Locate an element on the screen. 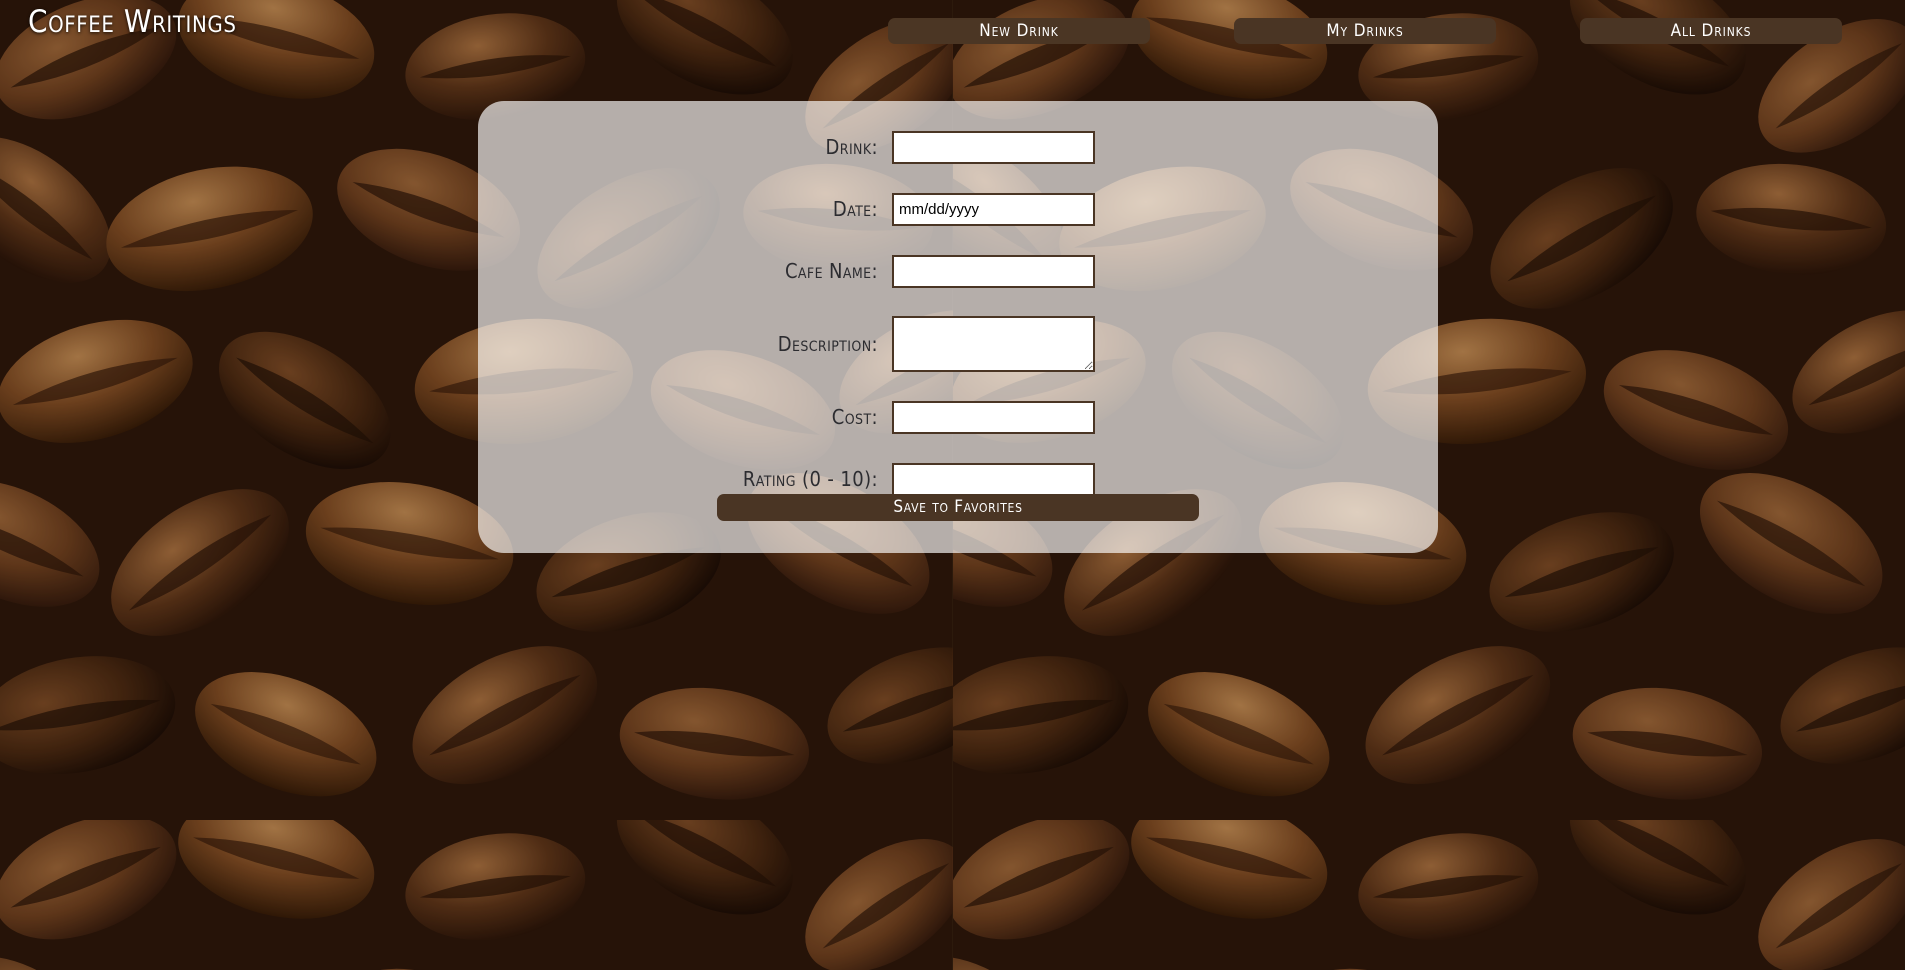 The height and width of the screenshot is (970, 1905). page-title: Coffee Writings is located at coordinates (132, 22).